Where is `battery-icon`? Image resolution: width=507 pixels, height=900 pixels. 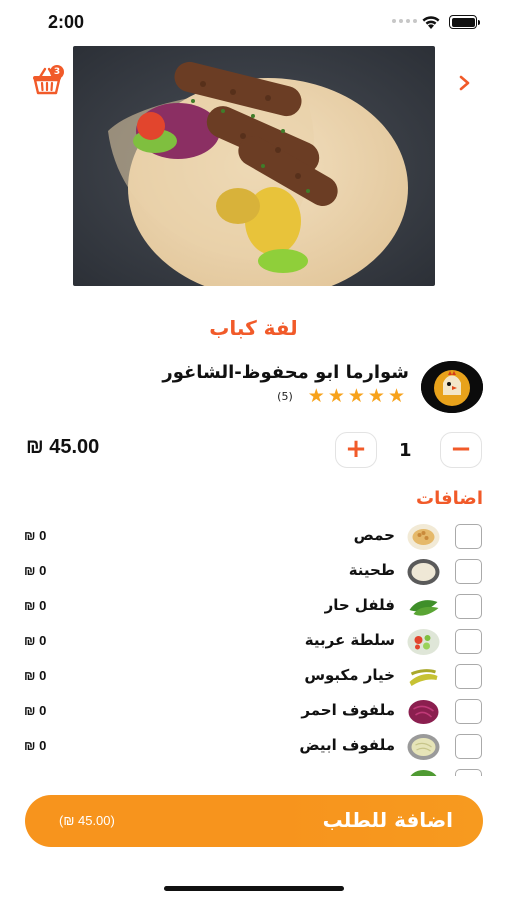 battery-icon is located at coordinates (464, 22).